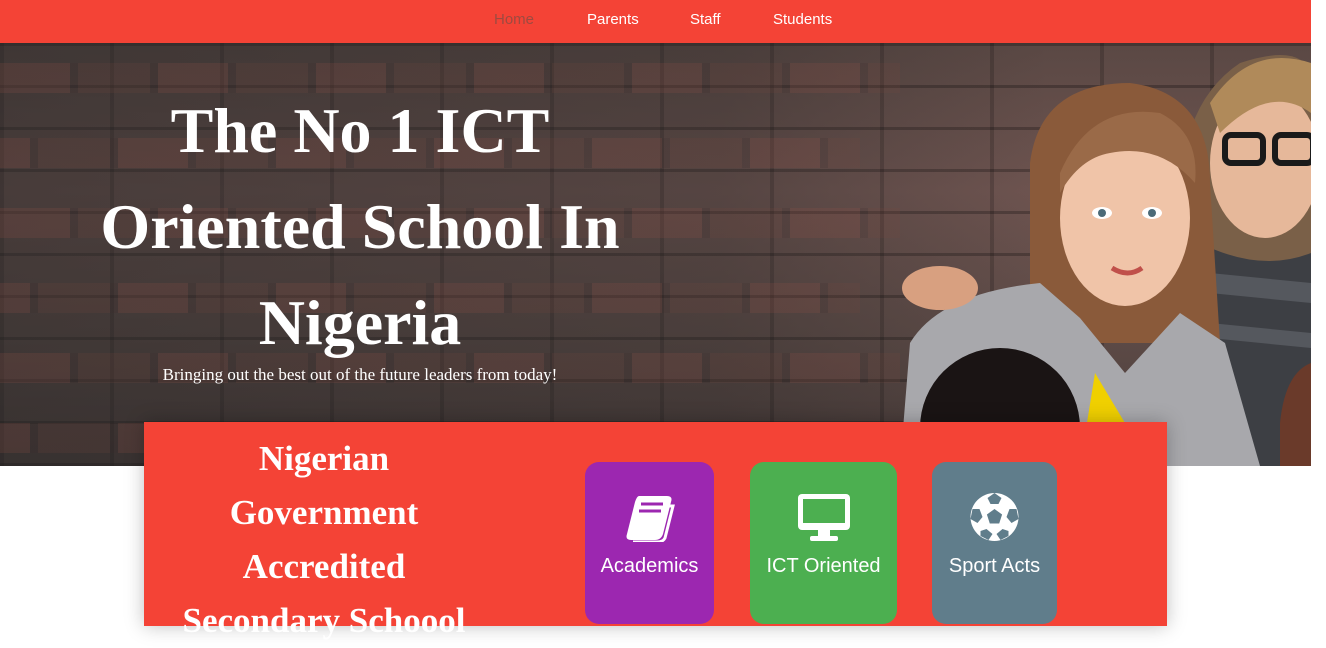 This screenshot has height=648, width=1326. Describe the element at coordinates (994, 517) in the screenshot. I see `soccer-ball-icon` at that location.